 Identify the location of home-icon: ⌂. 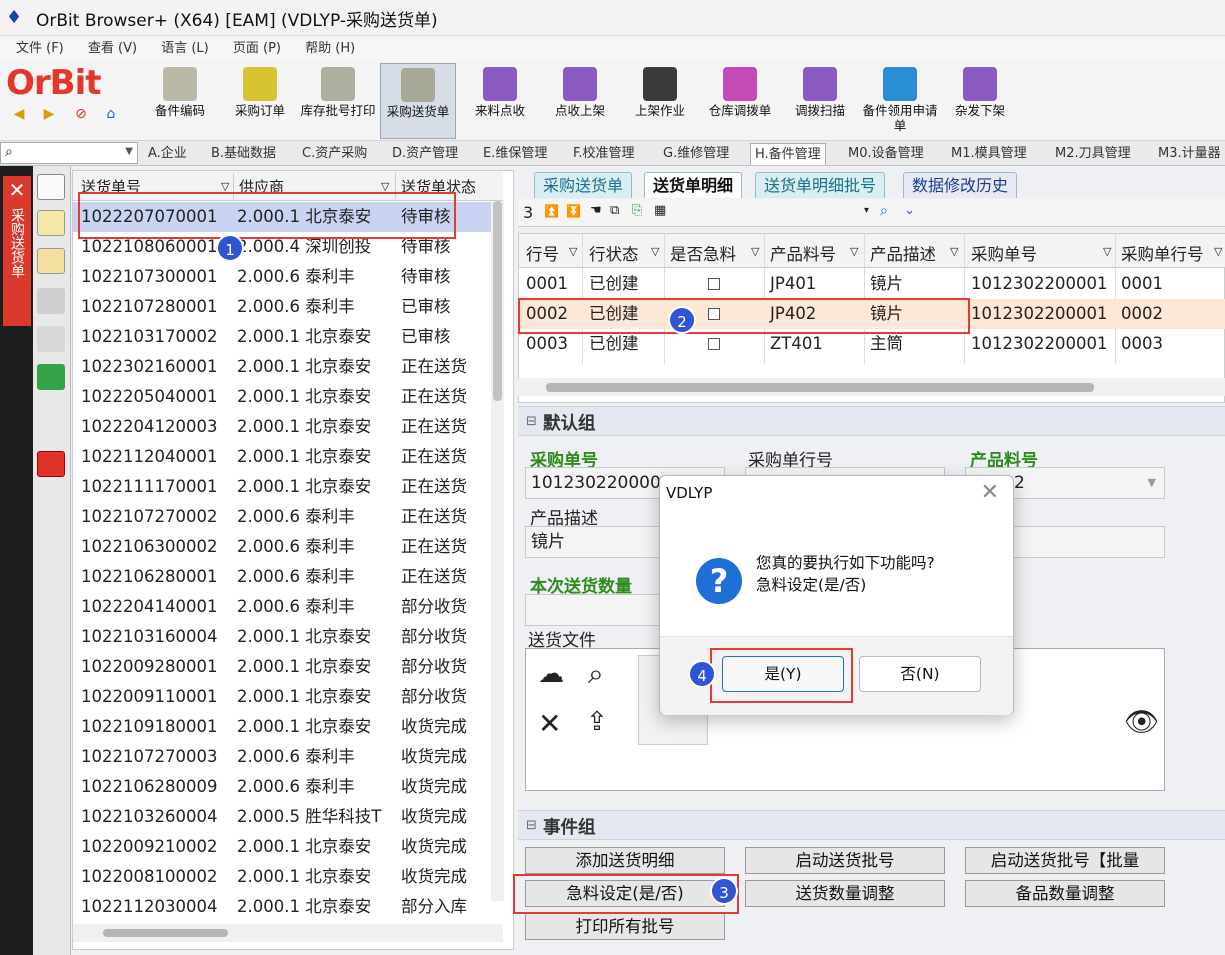
(111, 114).